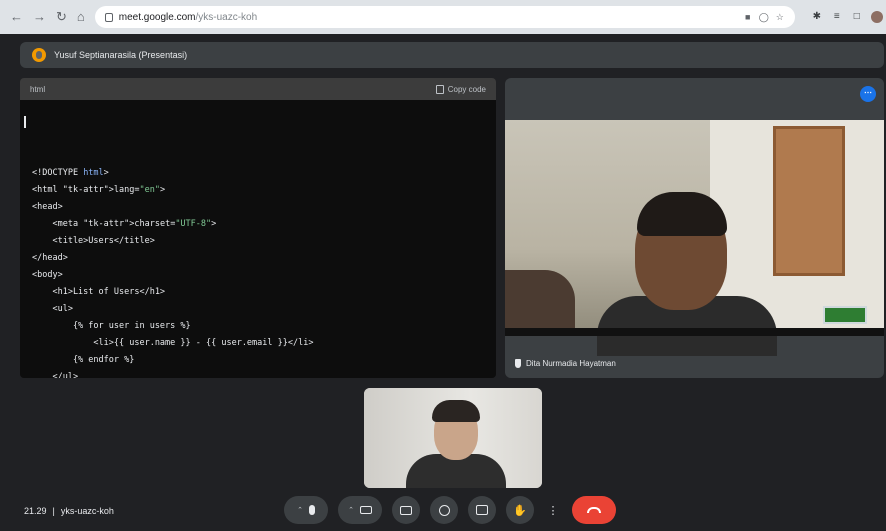 This screenshot has height=531, width=886. Describe the element at coordinates (764, 17) in the screenshot. I see `share-icon: ◯` at that location.